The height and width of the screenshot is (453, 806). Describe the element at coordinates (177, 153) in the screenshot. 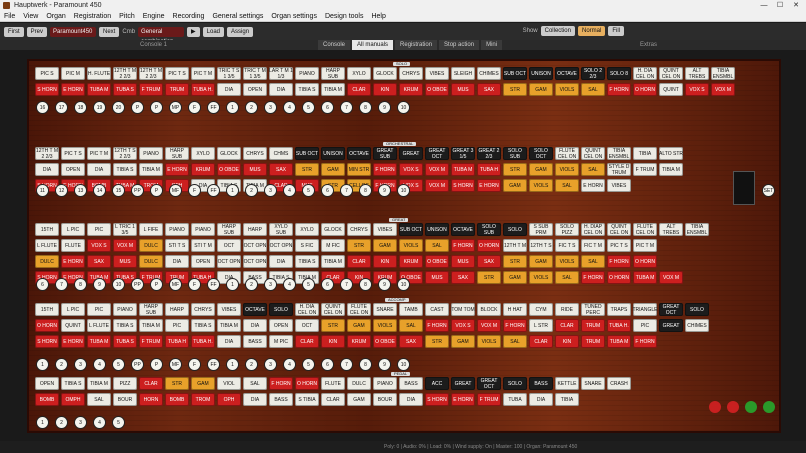

I see `stop-tab: HARP SUB` at that location.